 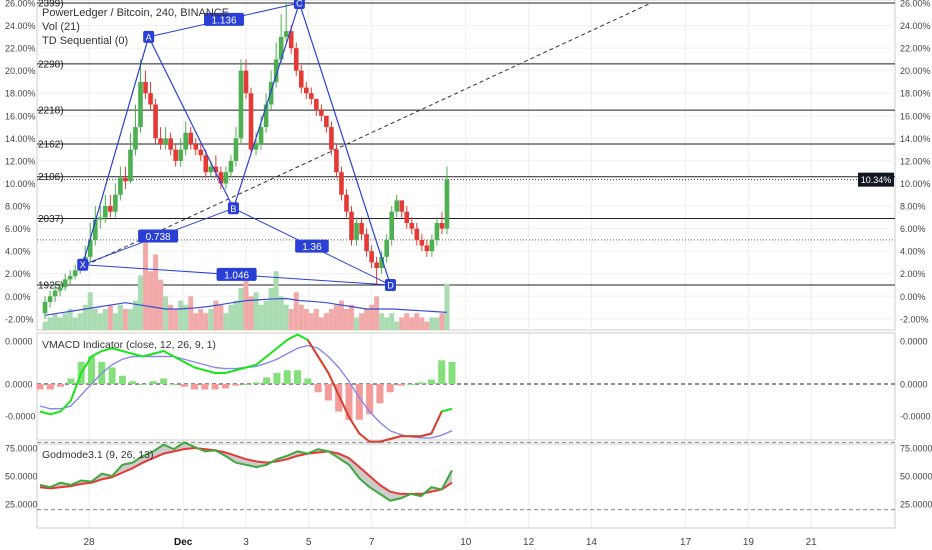 What do you see at coordinates (51, 219) in the screenshot?
I see `price-level-label: 2037)` at bounding box center [51, 219].